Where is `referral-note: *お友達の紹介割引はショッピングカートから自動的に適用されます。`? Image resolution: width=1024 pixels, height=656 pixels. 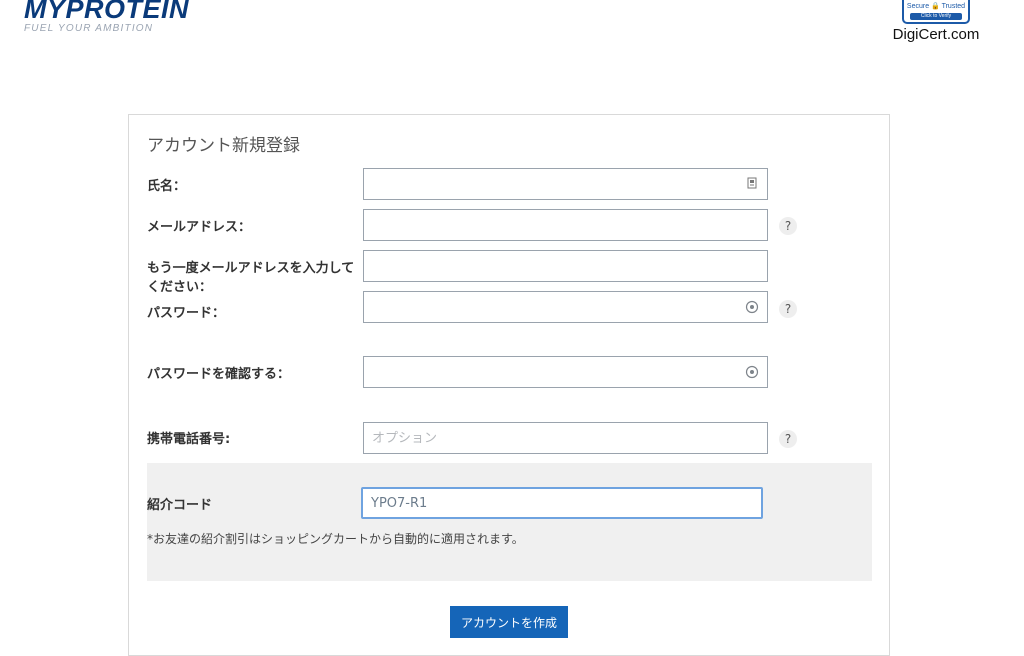
referral-note: *お友達の紹介割引はショッピングカートから自動的に適用されます。 is located at coordinates (335, 539).